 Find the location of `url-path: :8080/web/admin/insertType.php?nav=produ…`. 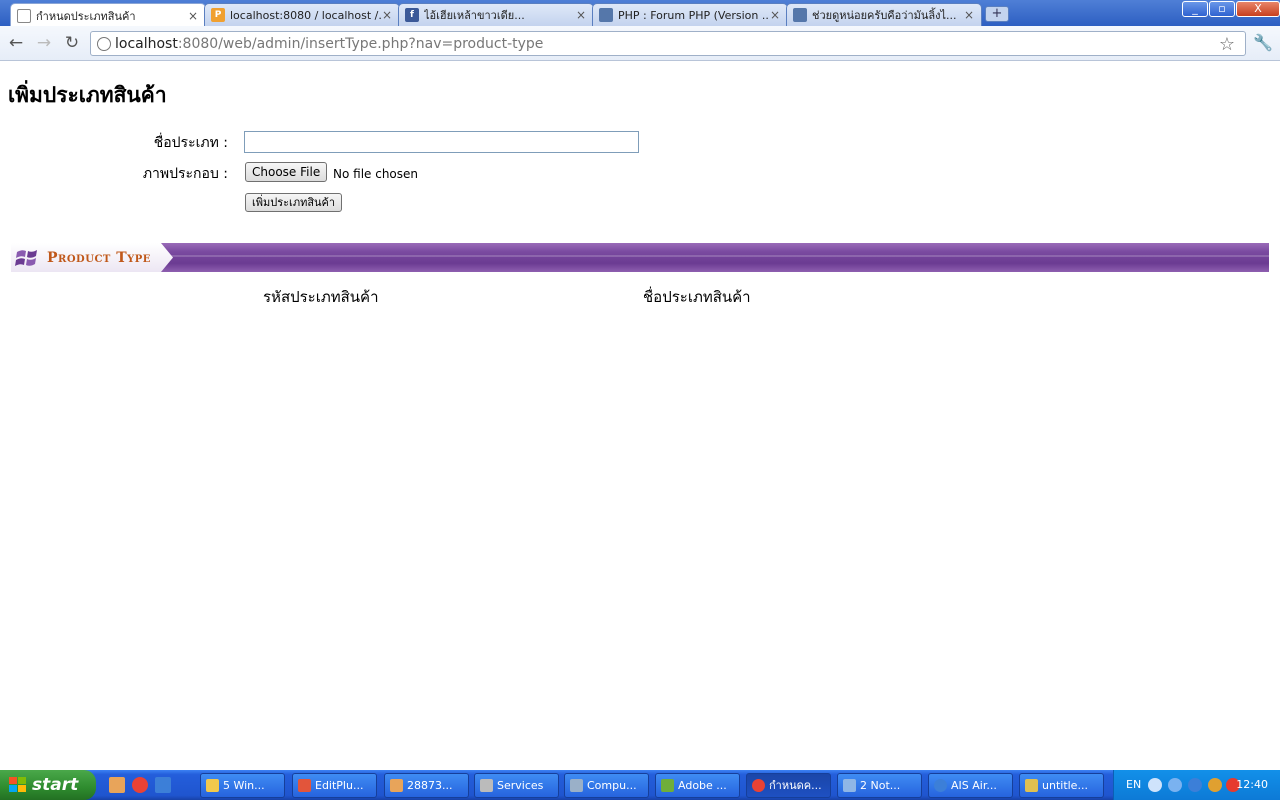

url-path: :8080/web/admin/insertType.php?nav=produ… is located at coordinates (360, 43).